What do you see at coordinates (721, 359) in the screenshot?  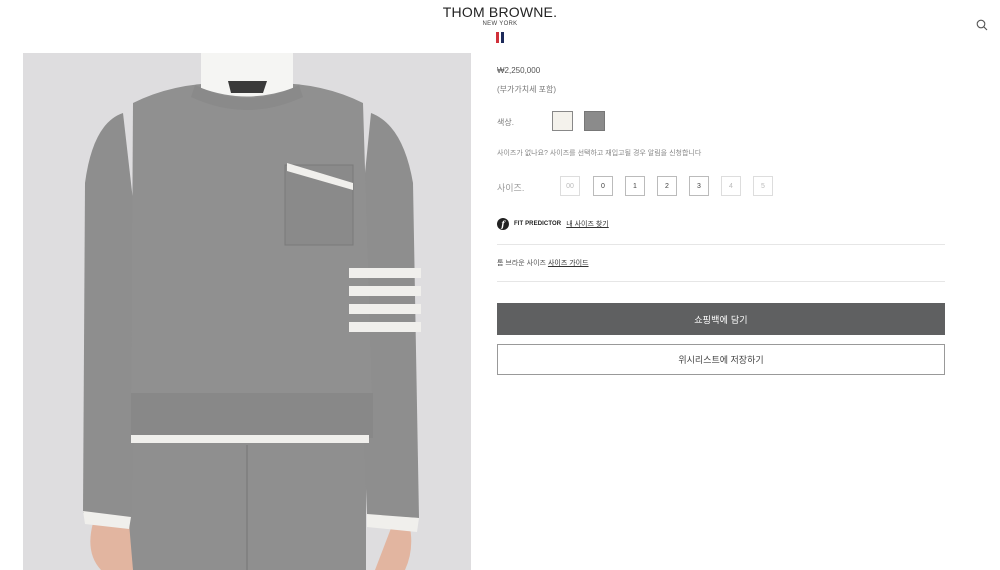 I see `add-to-wishlist-button: 위시리스트에 저장하기` at bounding box center [721, 359].